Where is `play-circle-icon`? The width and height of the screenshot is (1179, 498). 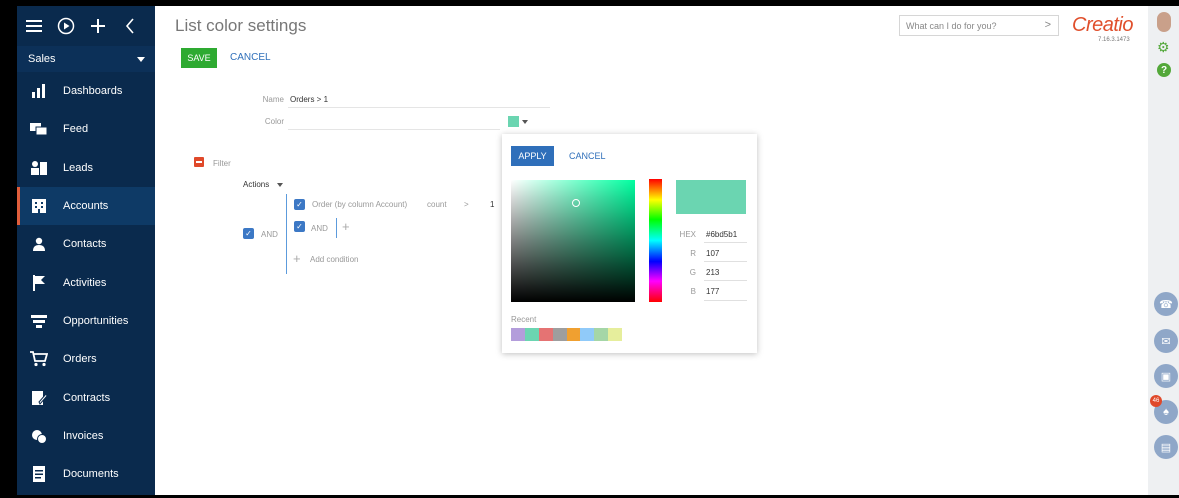
play-circle-icon is located at coordinates (66, 26).